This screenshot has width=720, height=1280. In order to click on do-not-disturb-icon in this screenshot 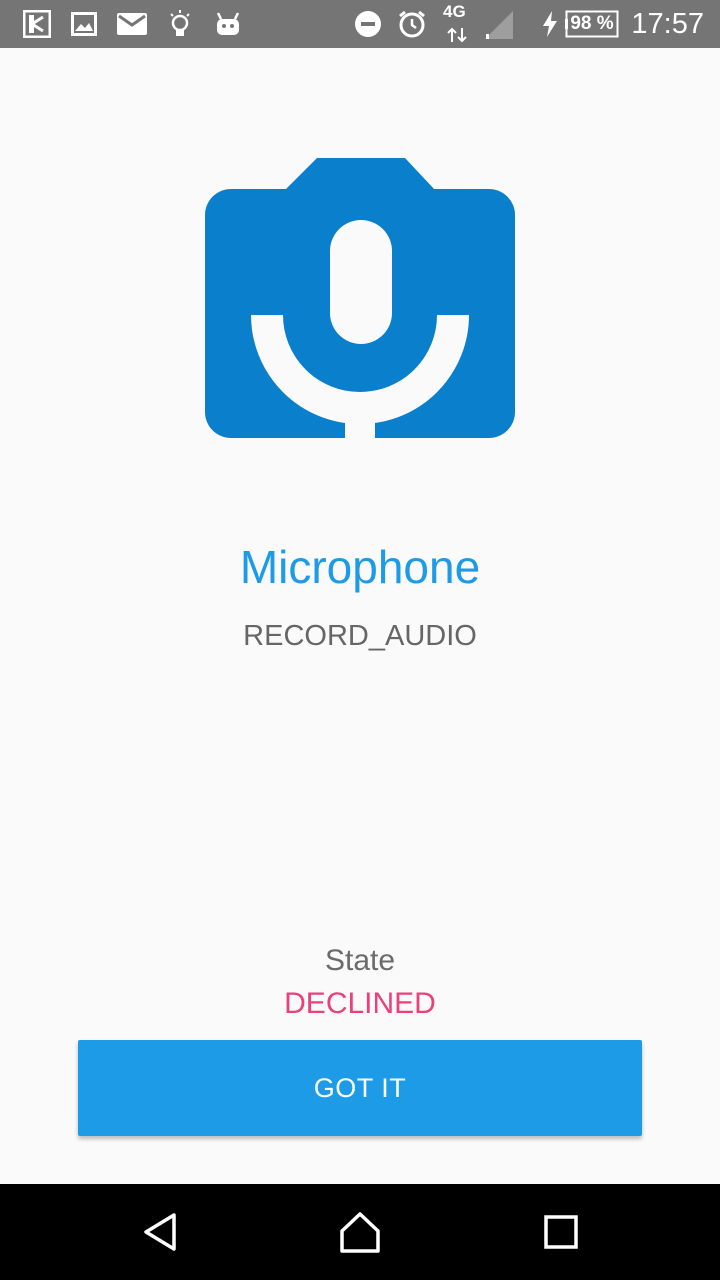, I will do `click(368, 24)`.